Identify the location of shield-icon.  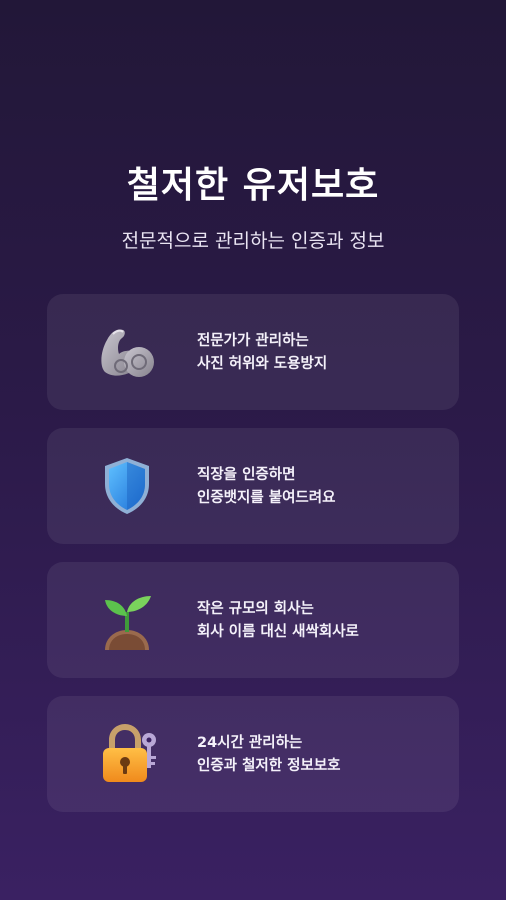
(127, 486).